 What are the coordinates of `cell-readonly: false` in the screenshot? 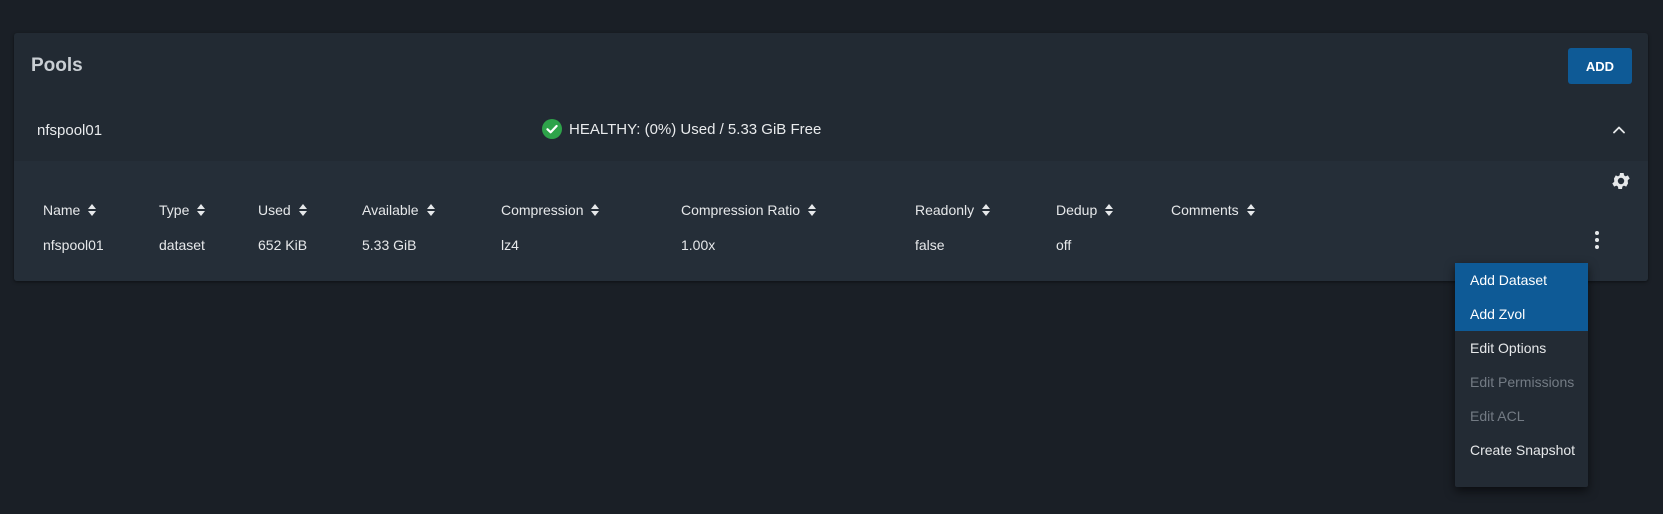 It's located at (930, 245).